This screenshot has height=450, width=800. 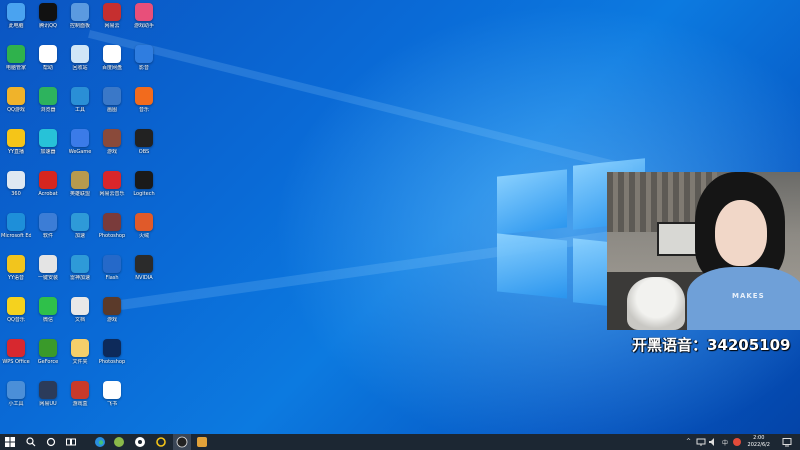 I want to click on desktop-shortcut: 网易UU, so click(x=48, y=397).